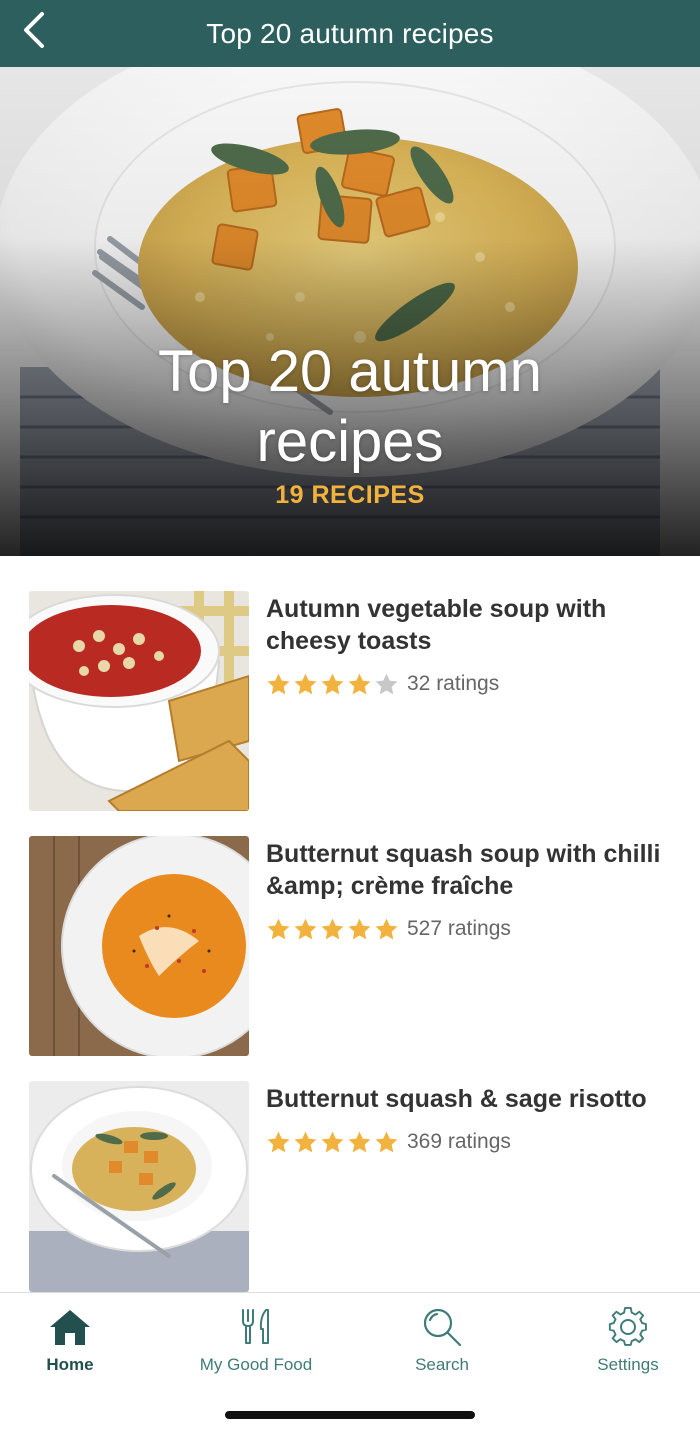  Describe the element at coordinates (459, 1141) in the screenshot. I see `ratings-count: 369 ratings` at that location.